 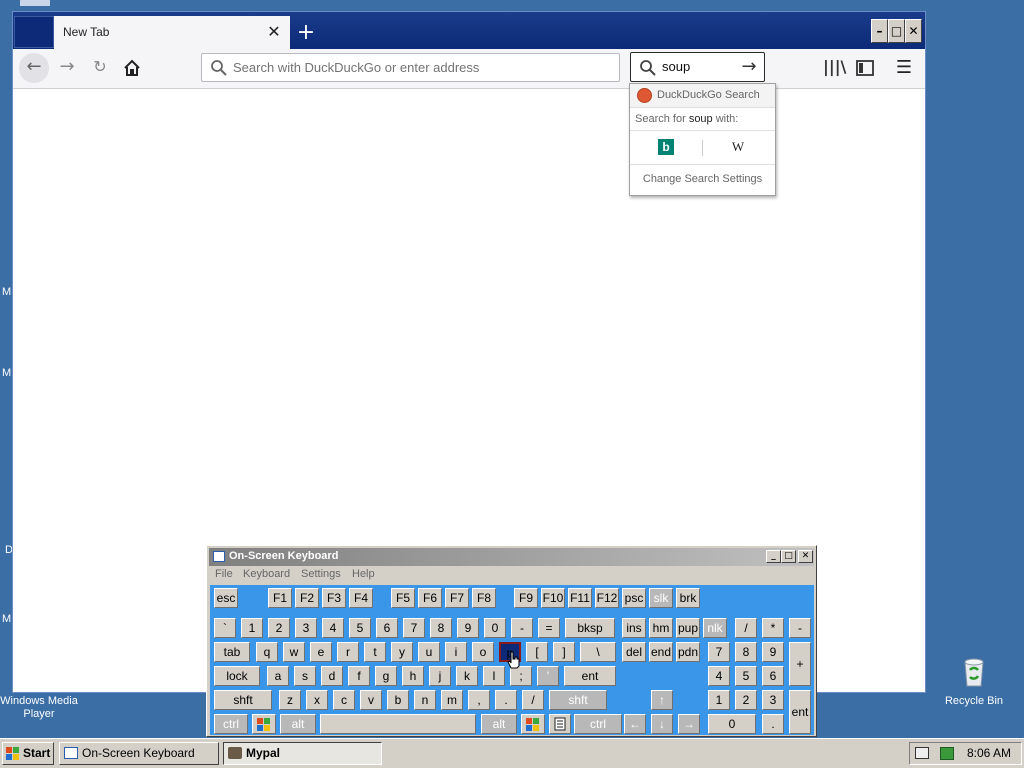 What do you see at coordinates (661, 598) in the screenshot?
I see `key-slk: slk` at bounding box center [661, 598].